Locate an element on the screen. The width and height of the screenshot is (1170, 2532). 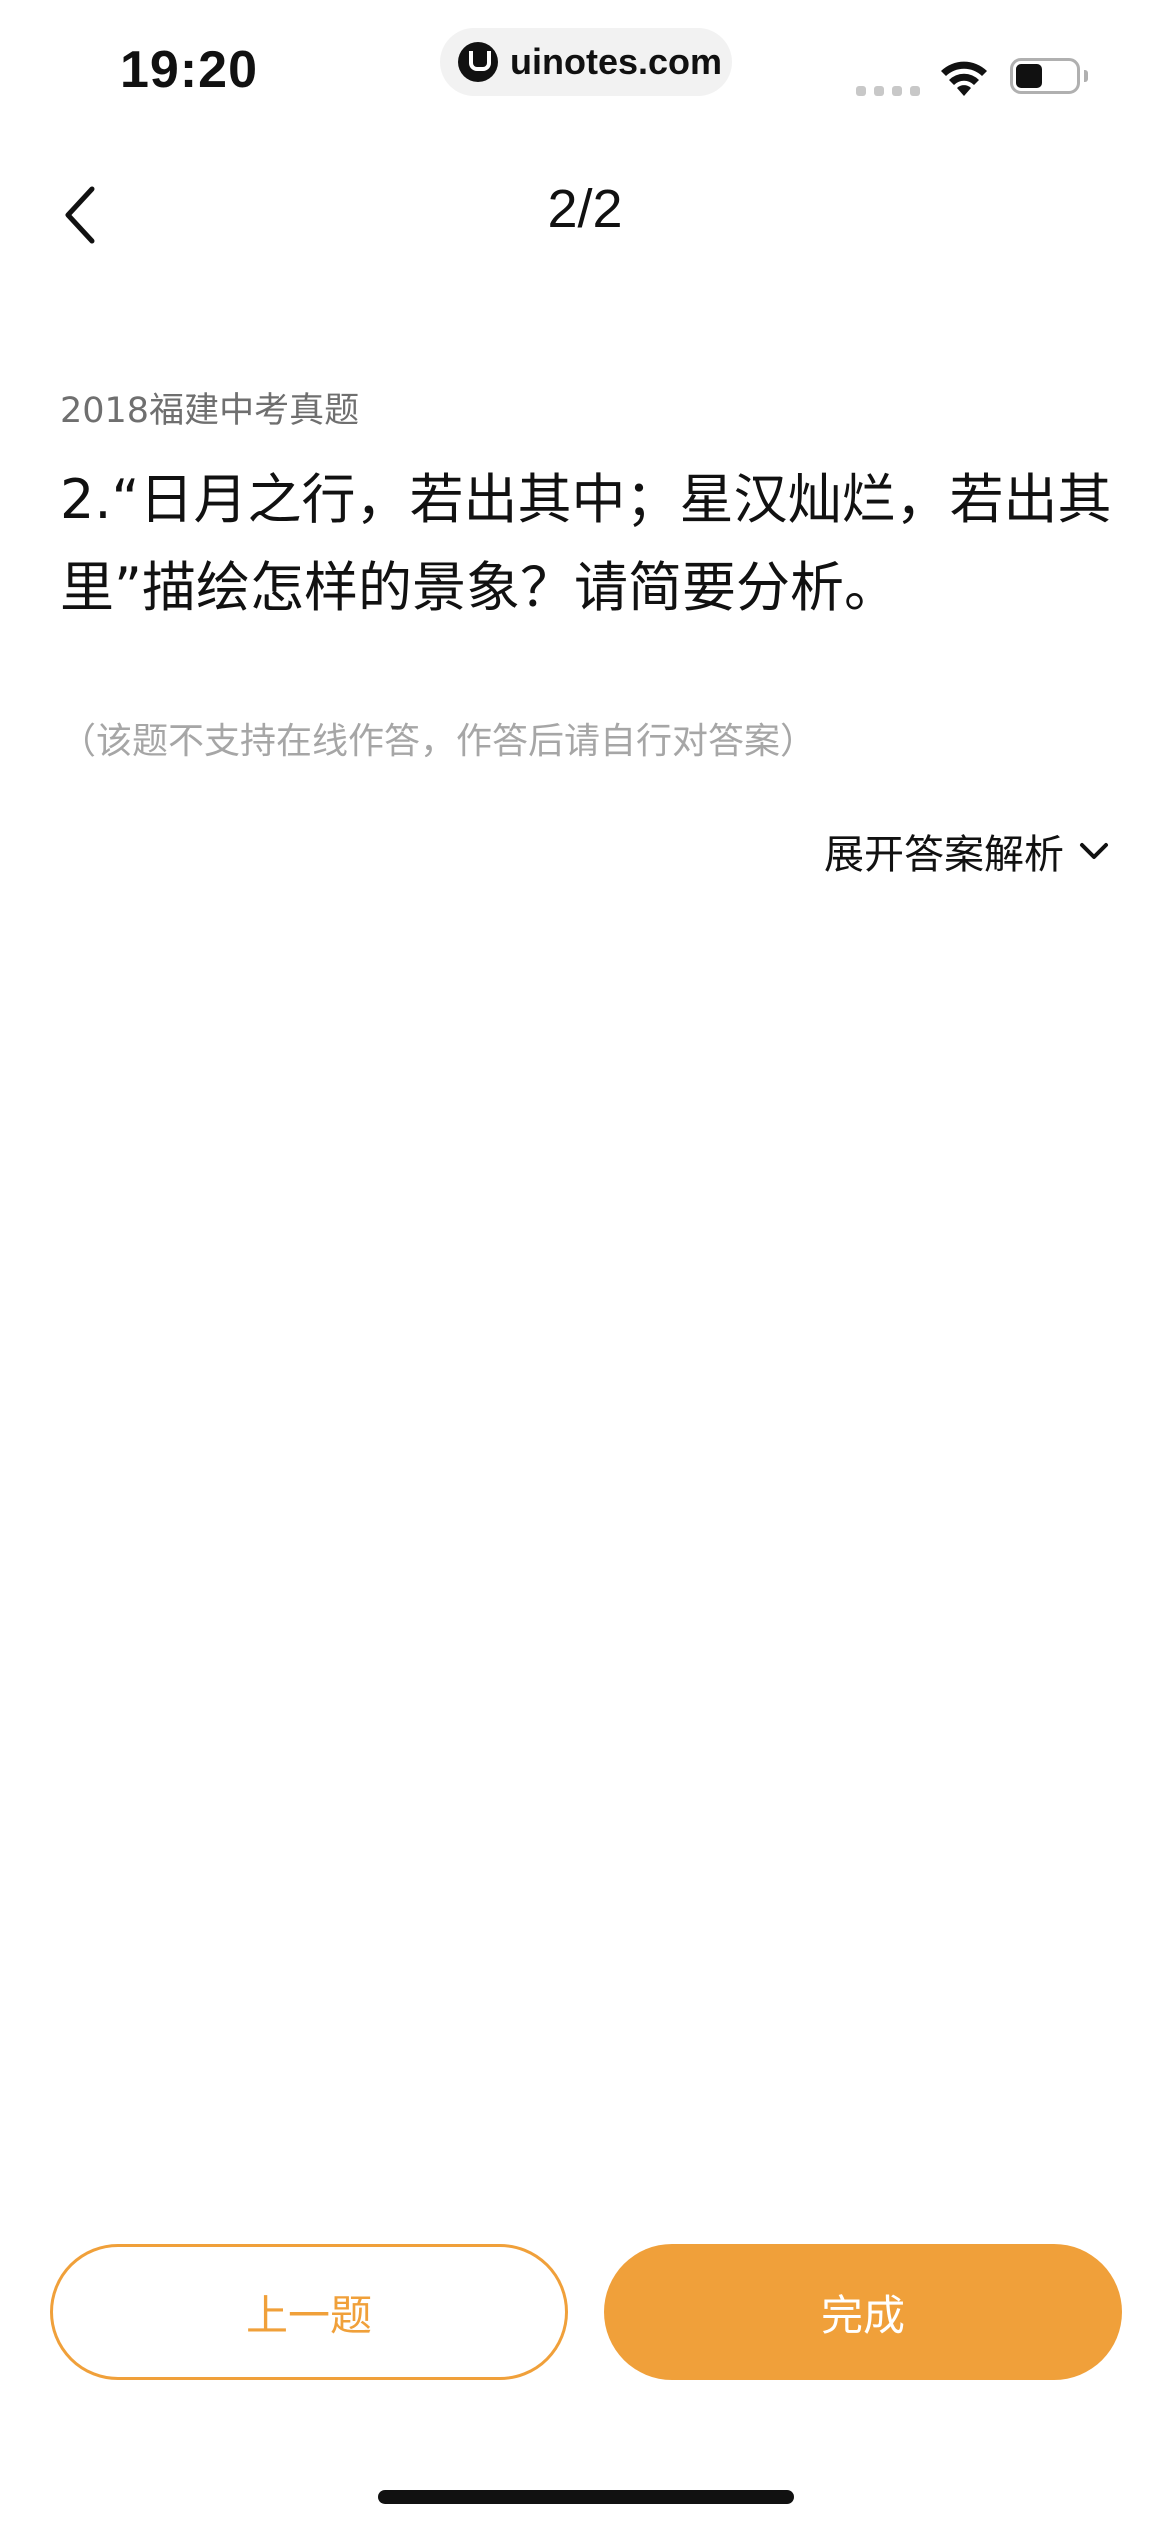
url-text: uinotes.com is located at coordinates (616, 61).